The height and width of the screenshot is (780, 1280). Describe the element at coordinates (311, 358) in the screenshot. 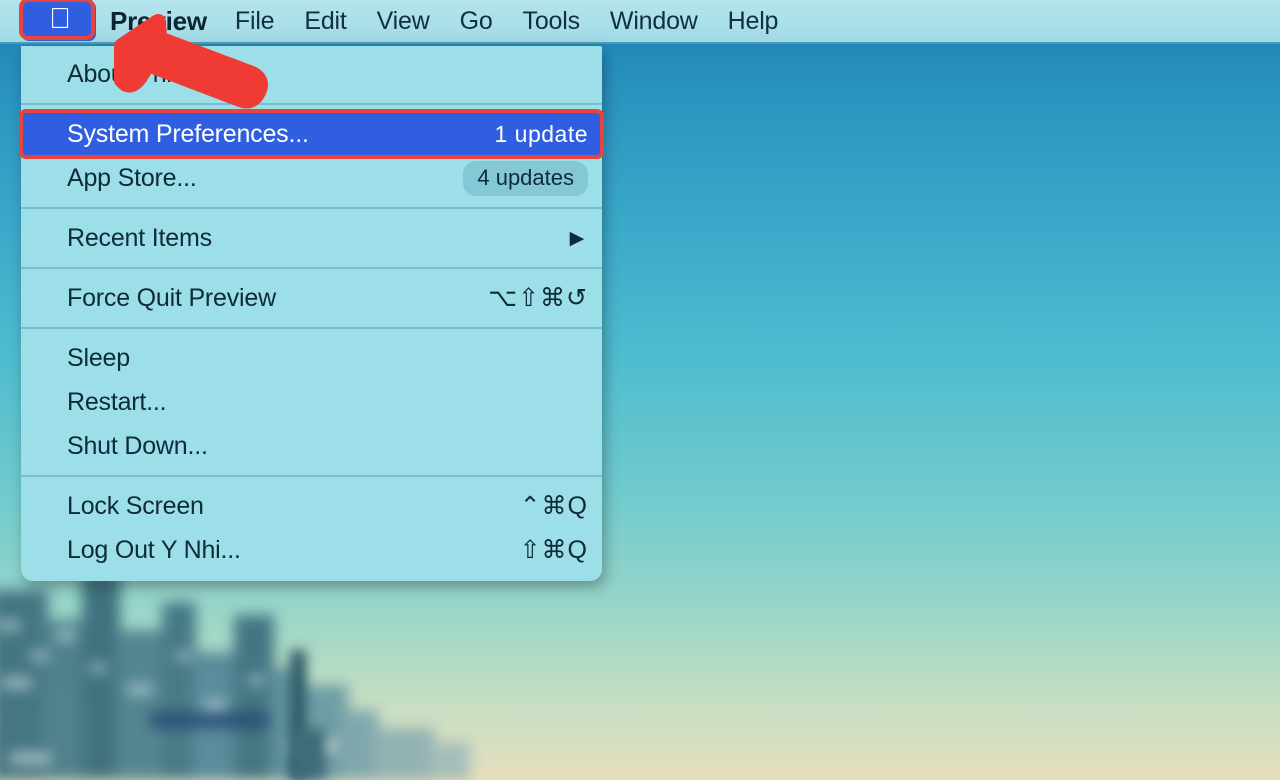

I see `menu-item-sleep: Sleep` at that location.